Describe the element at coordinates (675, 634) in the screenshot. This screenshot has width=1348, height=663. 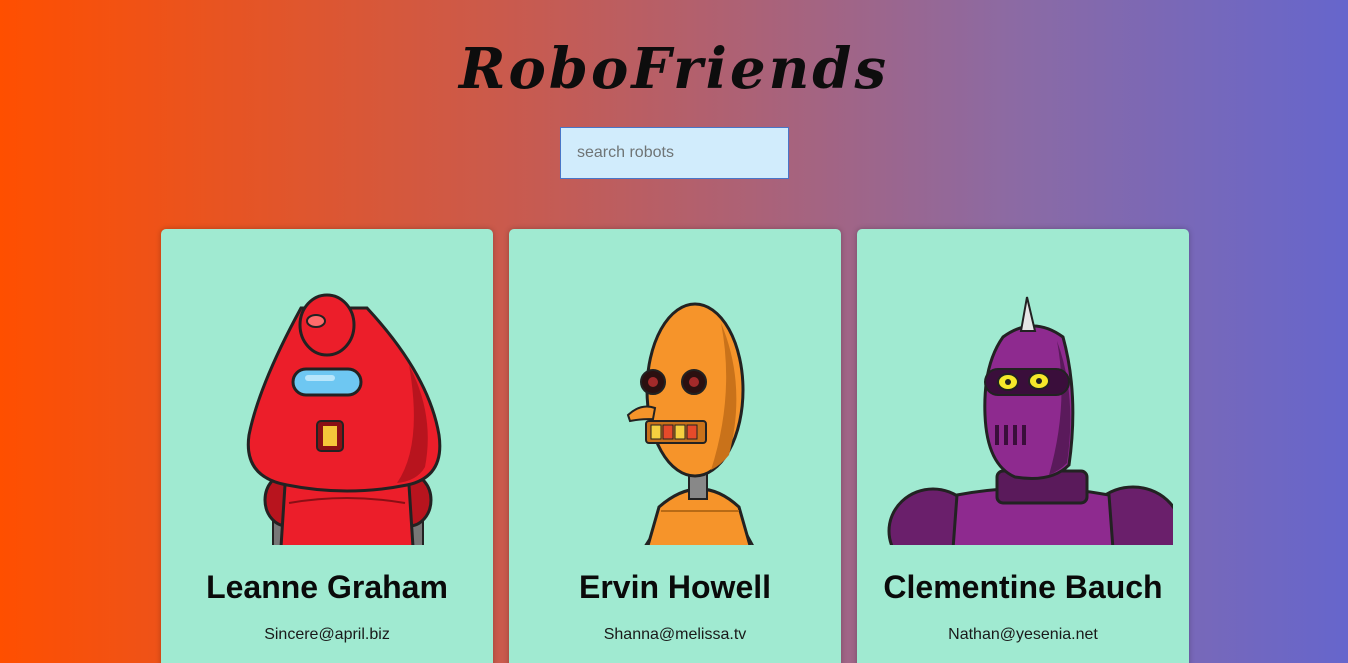
I see `robot-email: Shanna@melissa.tv` at that location.